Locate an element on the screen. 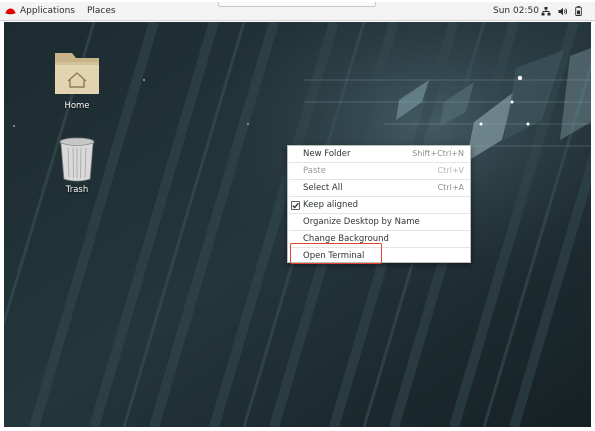  menu-item-label: Paste is located at coordinates (314, 171).